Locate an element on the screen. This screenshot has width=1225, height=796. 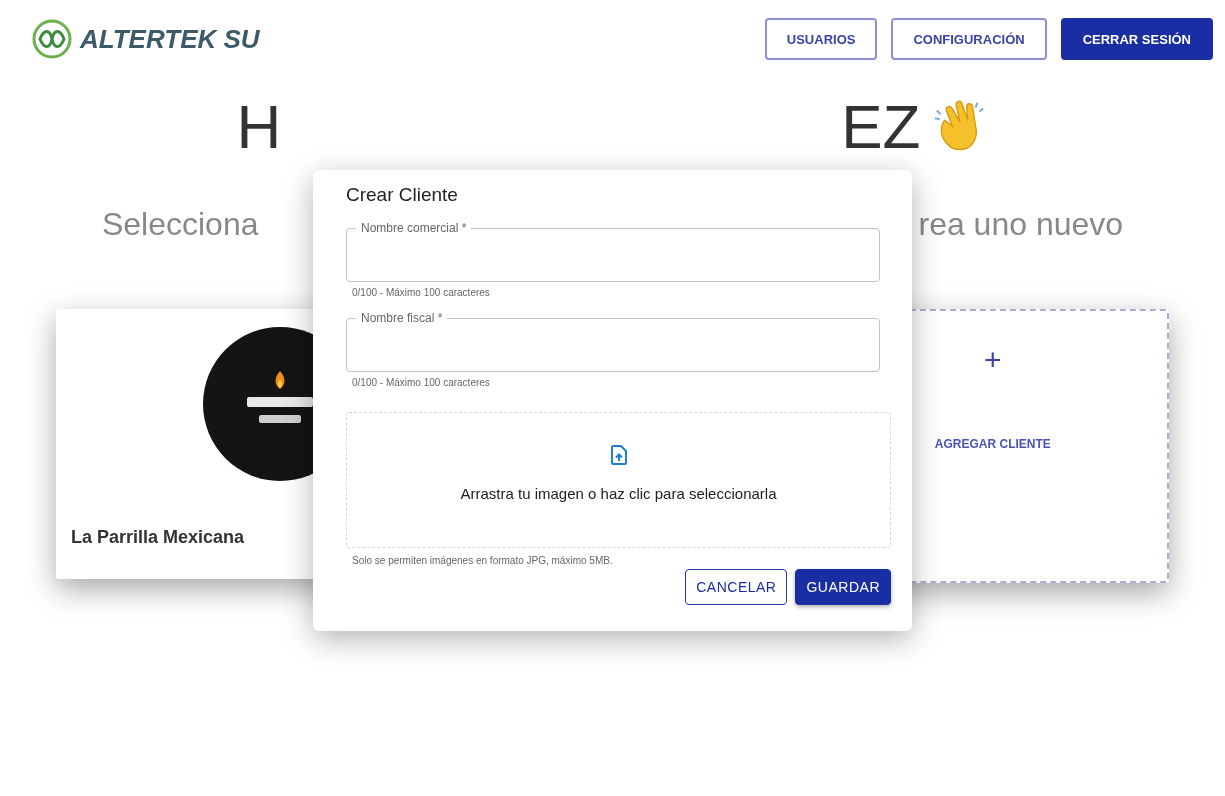
header-button: CERRAR SESIÓN is located at coordinates (1136, 39).